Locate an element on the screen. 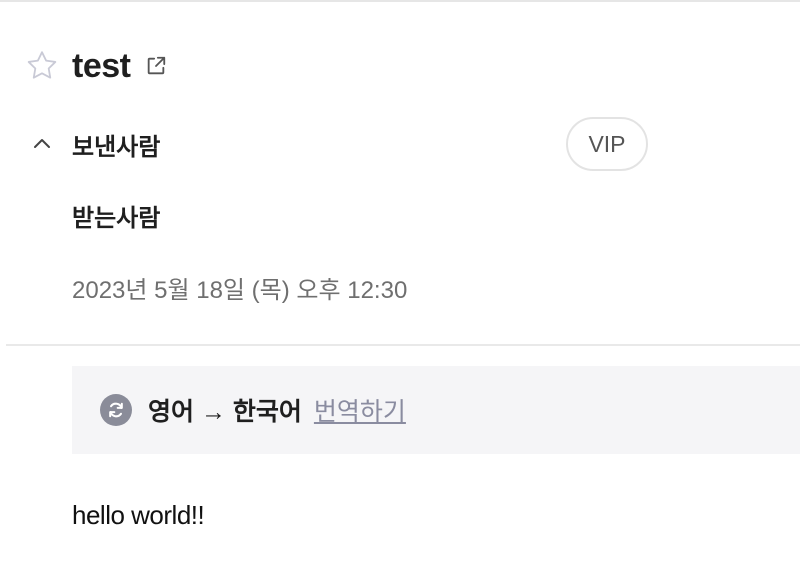 Image resolution: width=800 pixels, height=576 pixels. sender-row: 보낸사람 is located at coordinates (94, 144).